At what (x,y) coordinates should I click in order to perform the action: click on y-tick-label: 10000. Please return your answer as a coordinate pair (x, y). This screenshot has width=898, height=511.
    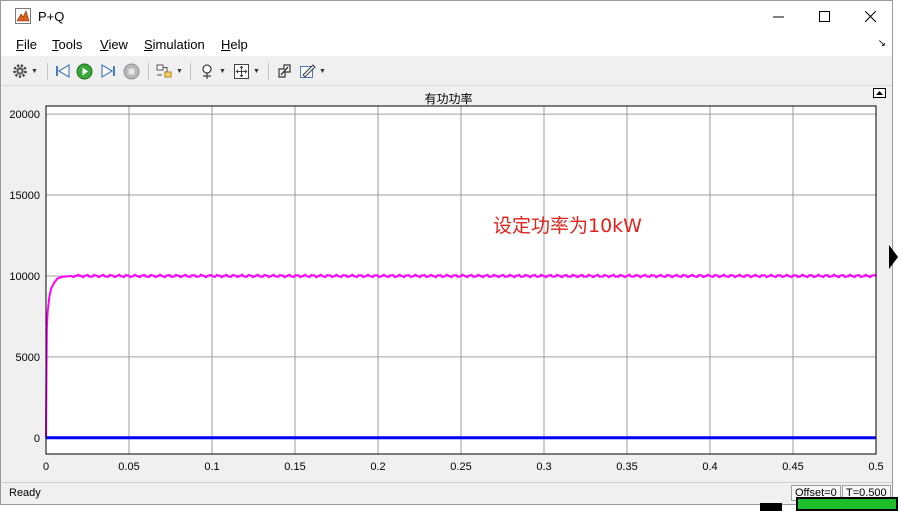
    Looking at the image, I should click on (24, 277).